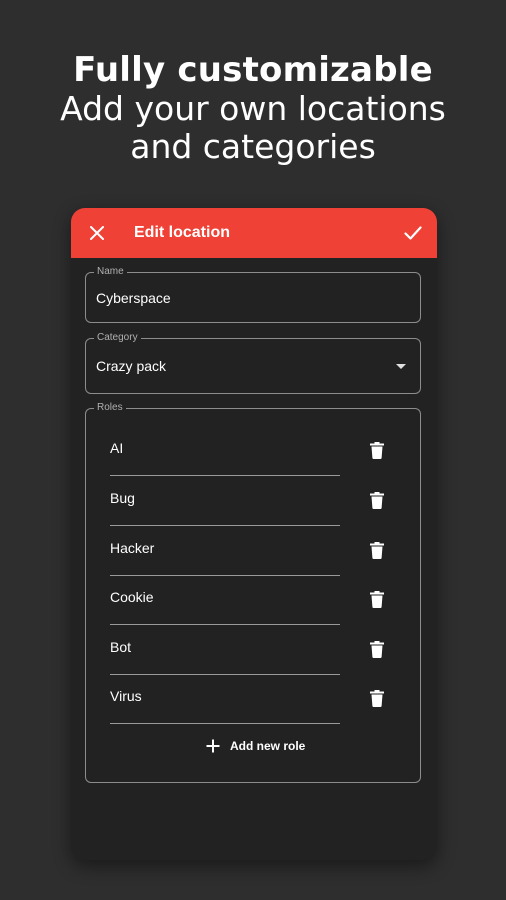 The image size is (506, 900). I want to click on role-input: AI, so click(225, 457).